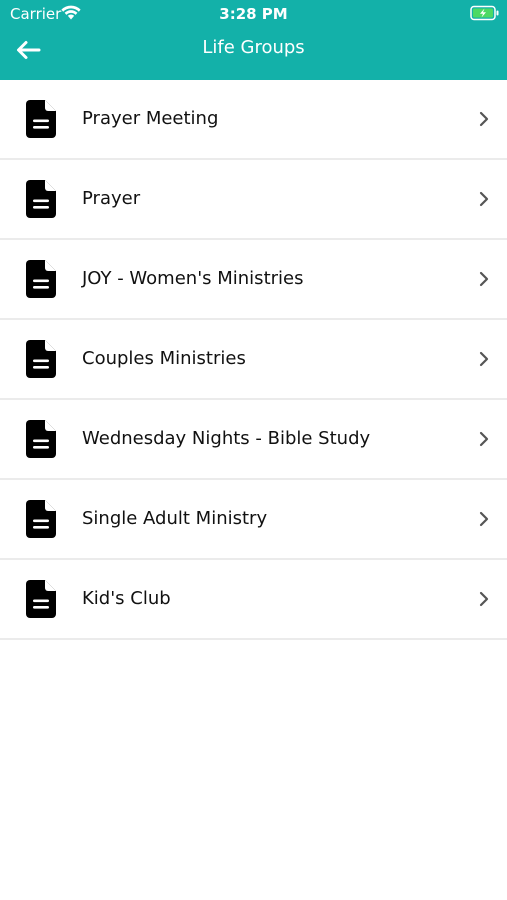  I want to click on list-item-label: Wednesday Nights - Bible Study, so click(226, 438).